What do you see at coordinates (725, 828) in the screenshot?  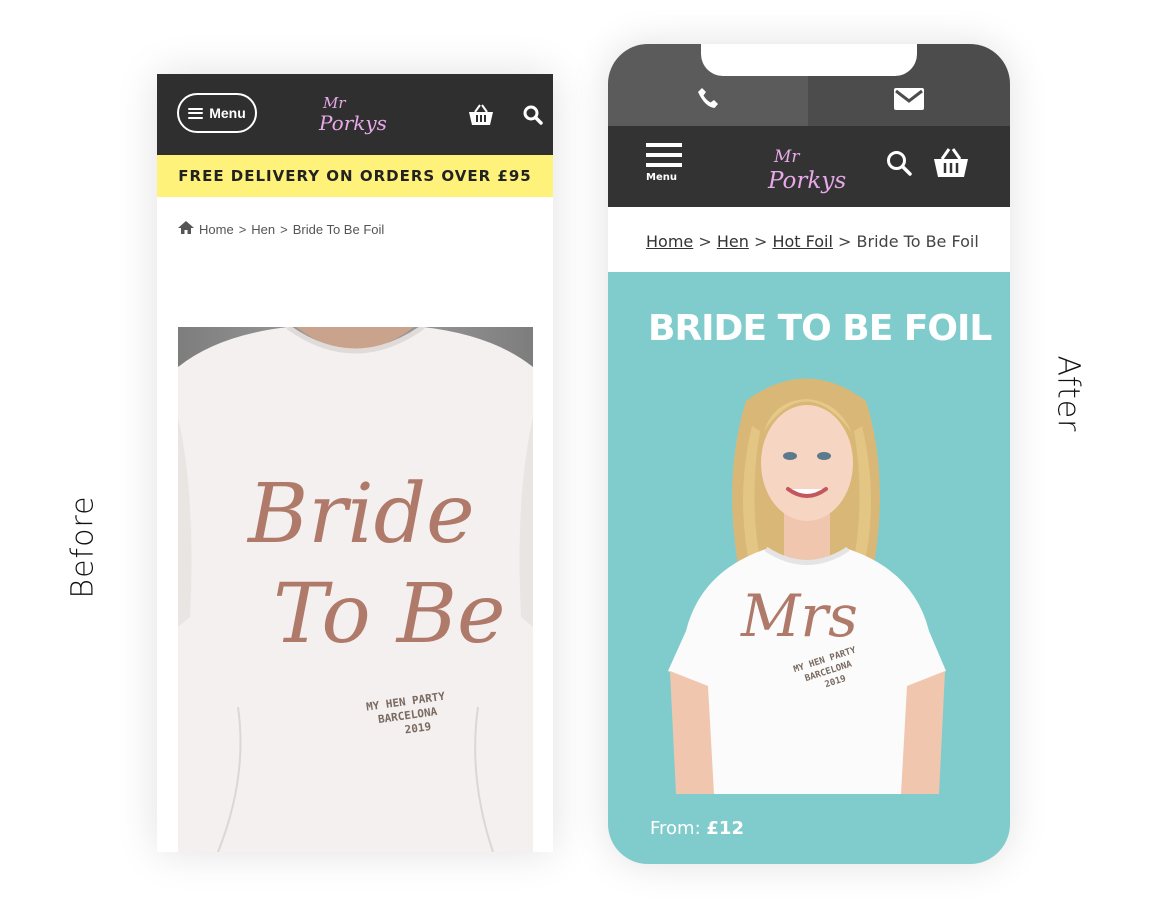 I see `price-value: £12` at bounding box center [725, 828].